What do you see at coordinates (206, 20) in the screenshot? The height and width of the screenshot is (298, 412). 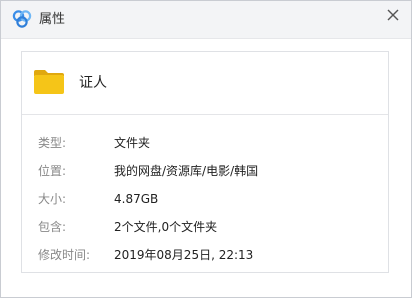 I see `dialog-titlebar: 属性` at bounding box center [206, 20].